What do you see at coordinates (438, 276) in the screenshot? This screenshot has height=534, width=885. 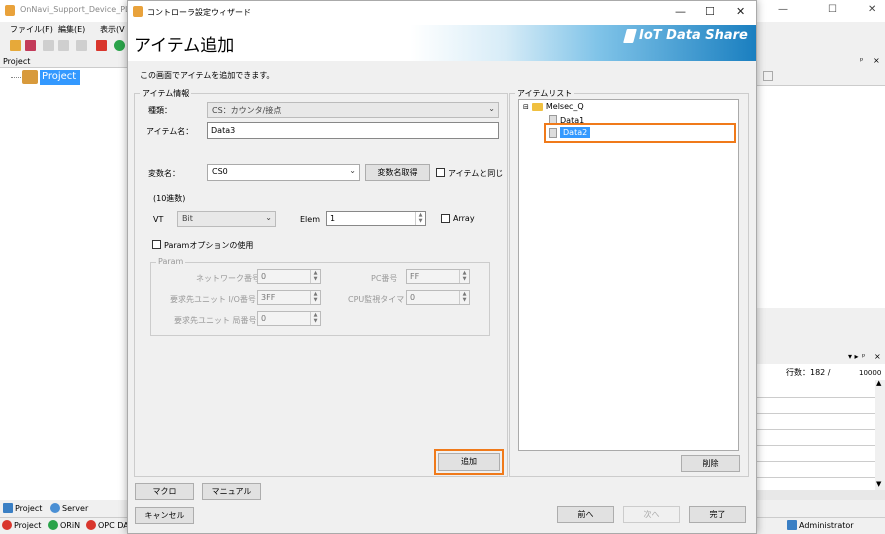 I see `pc-no-spinner: FF ▲ ▼` at bounding box center [438, 276].